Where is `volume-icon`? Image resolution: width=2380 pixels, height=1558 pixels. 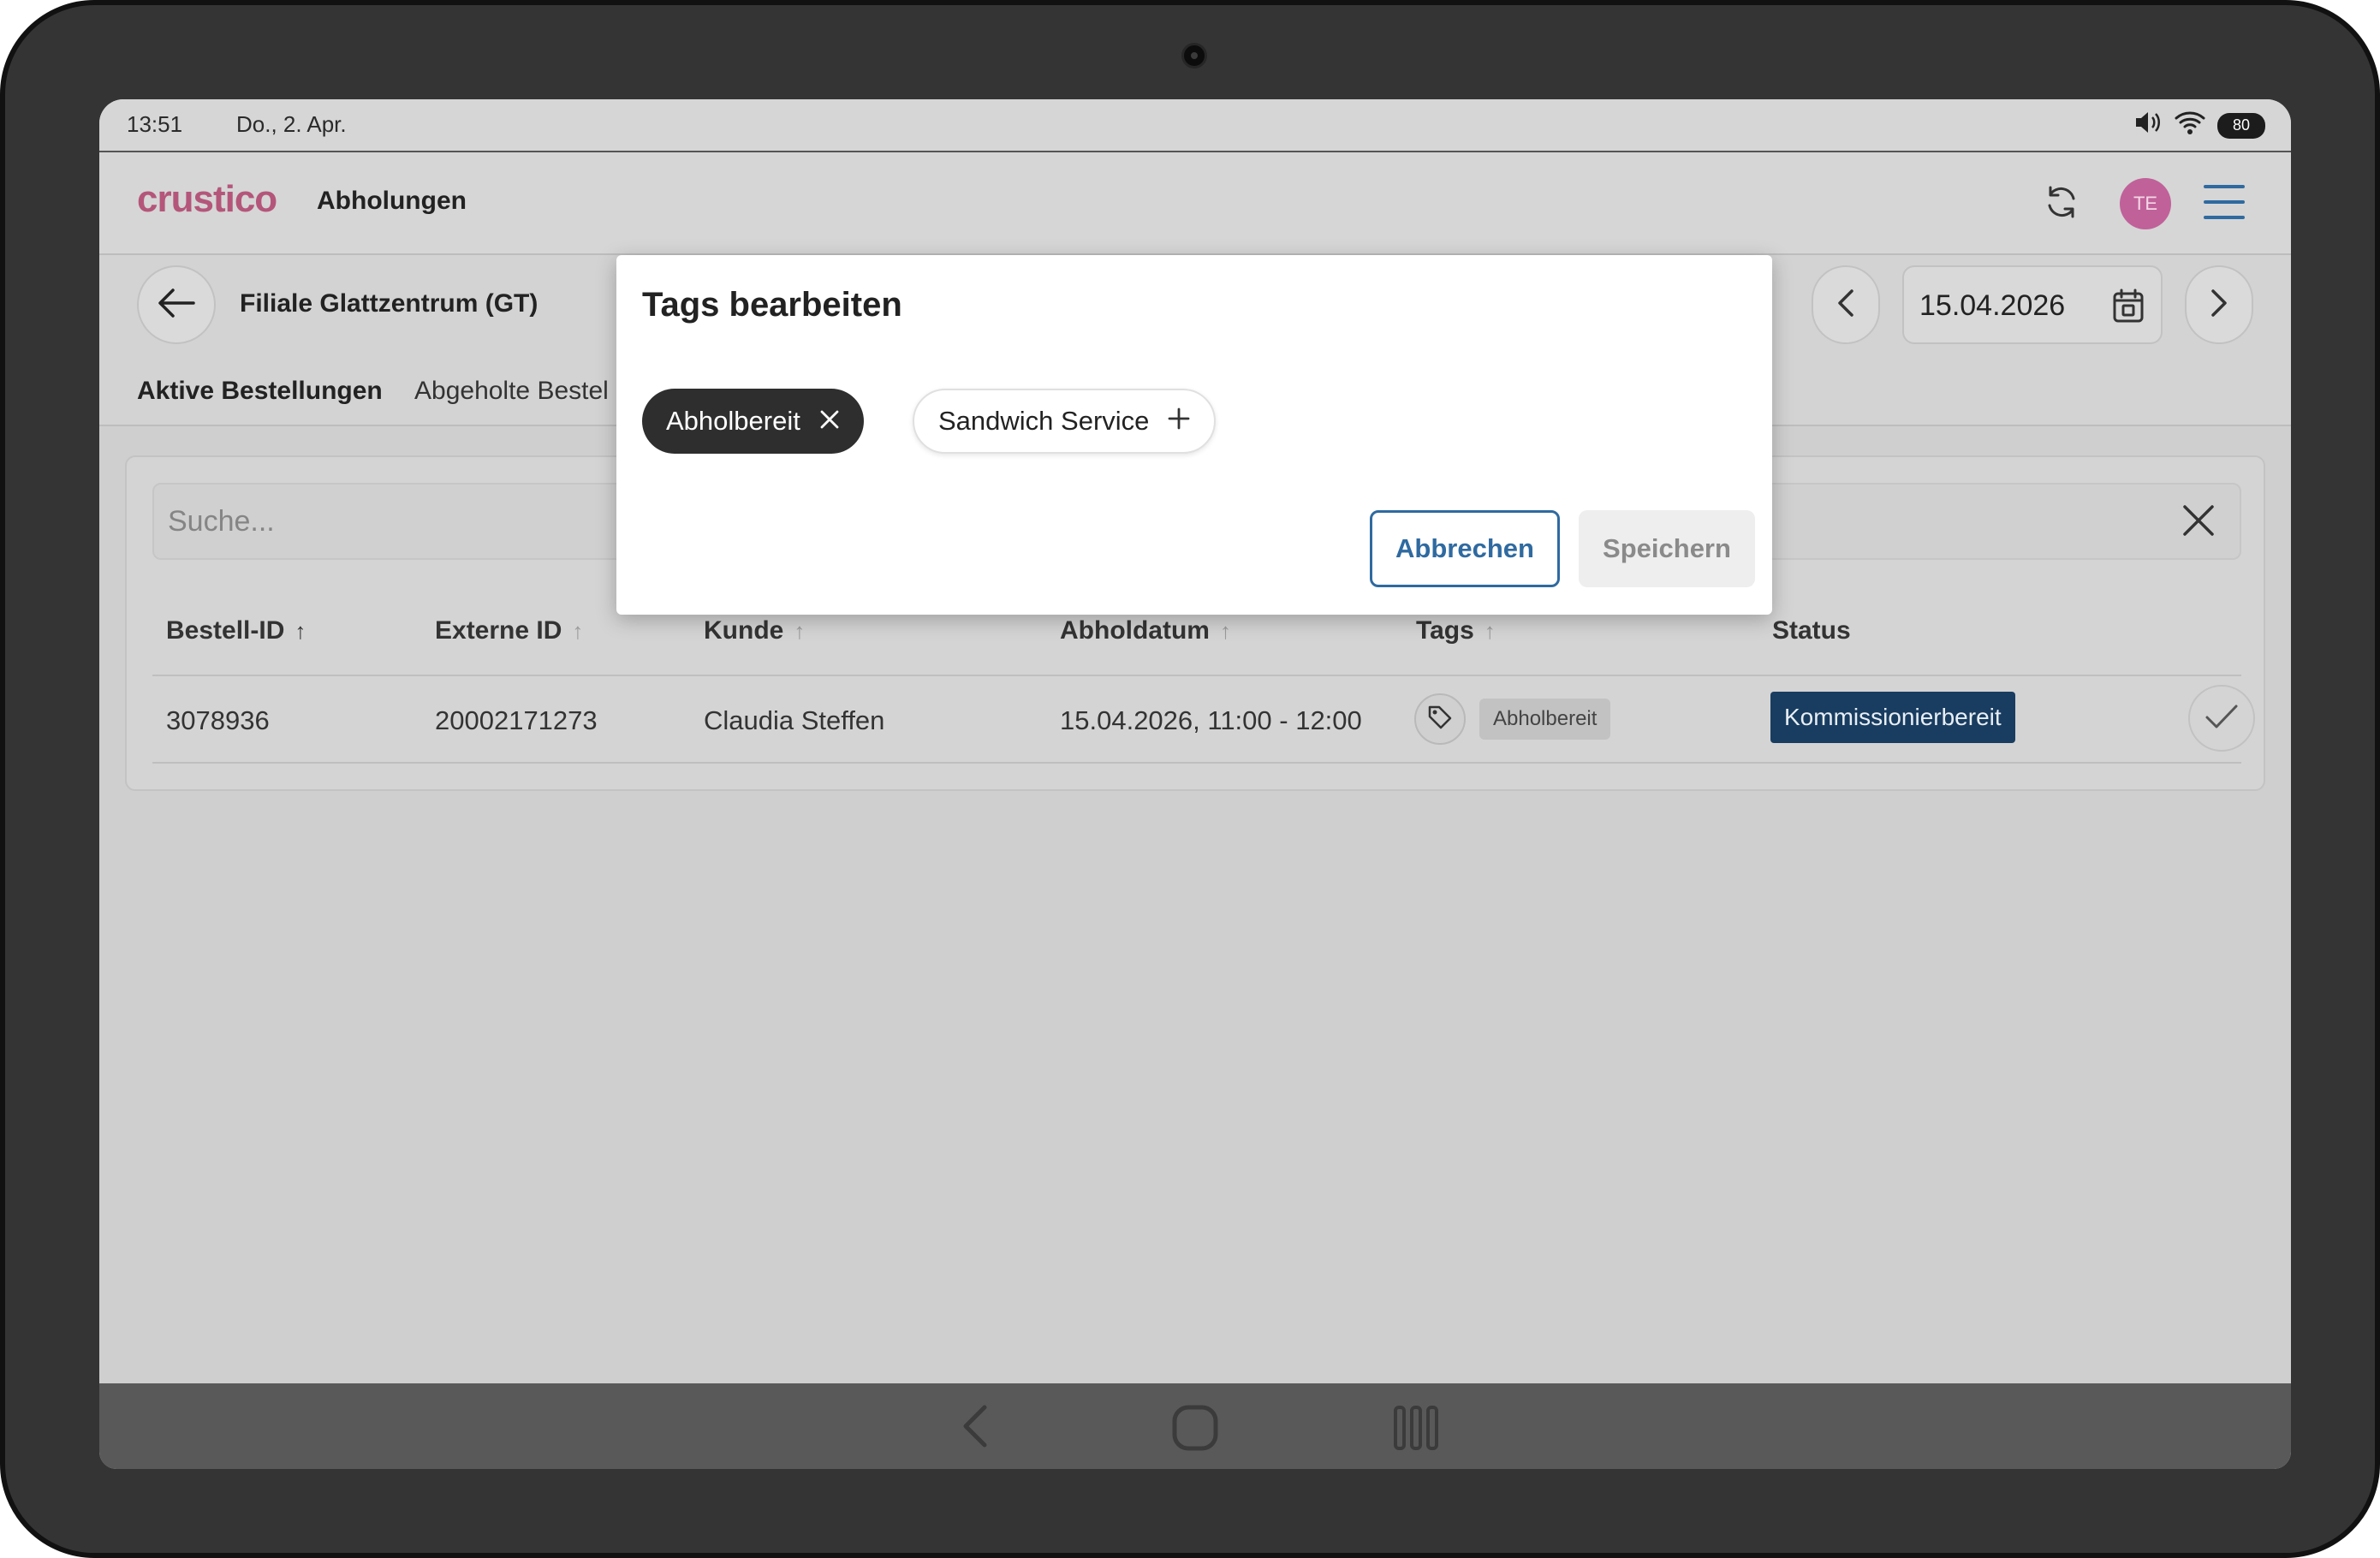
volume-icon is located at coordinates (2148, 125).